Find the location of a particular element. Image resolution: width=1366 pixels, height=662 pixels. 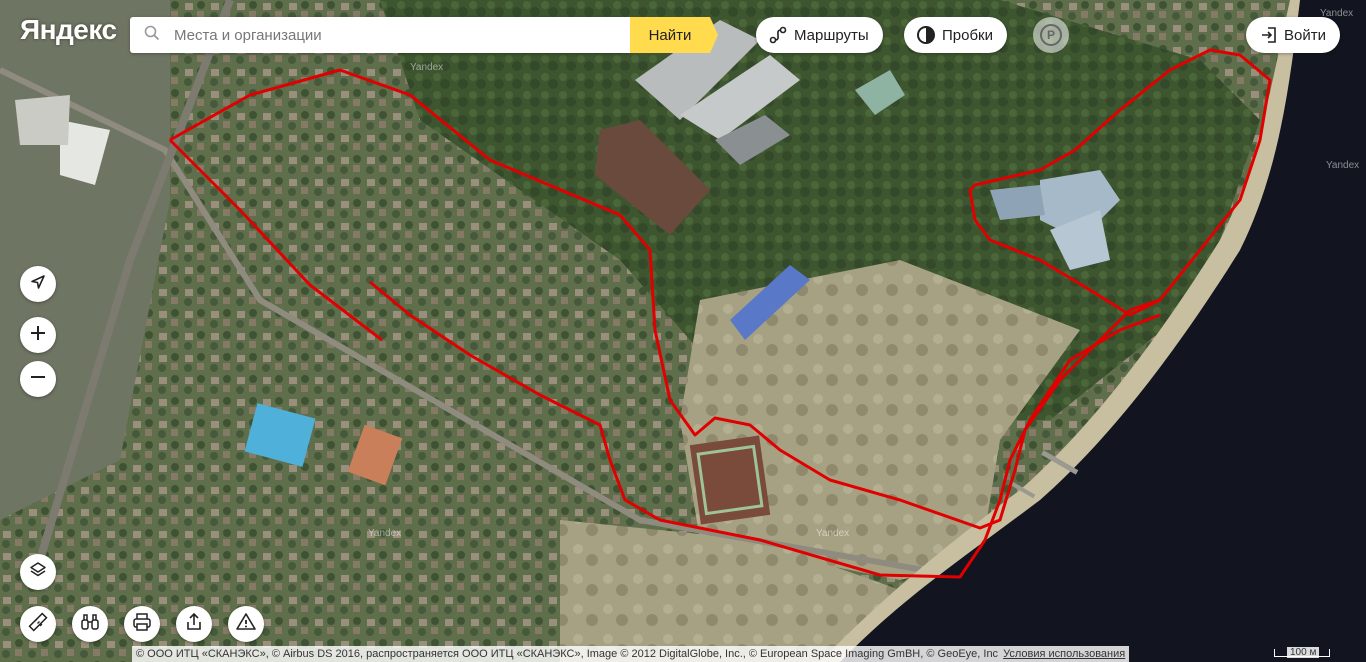

ruler-button is located at coordinates (38, 624).